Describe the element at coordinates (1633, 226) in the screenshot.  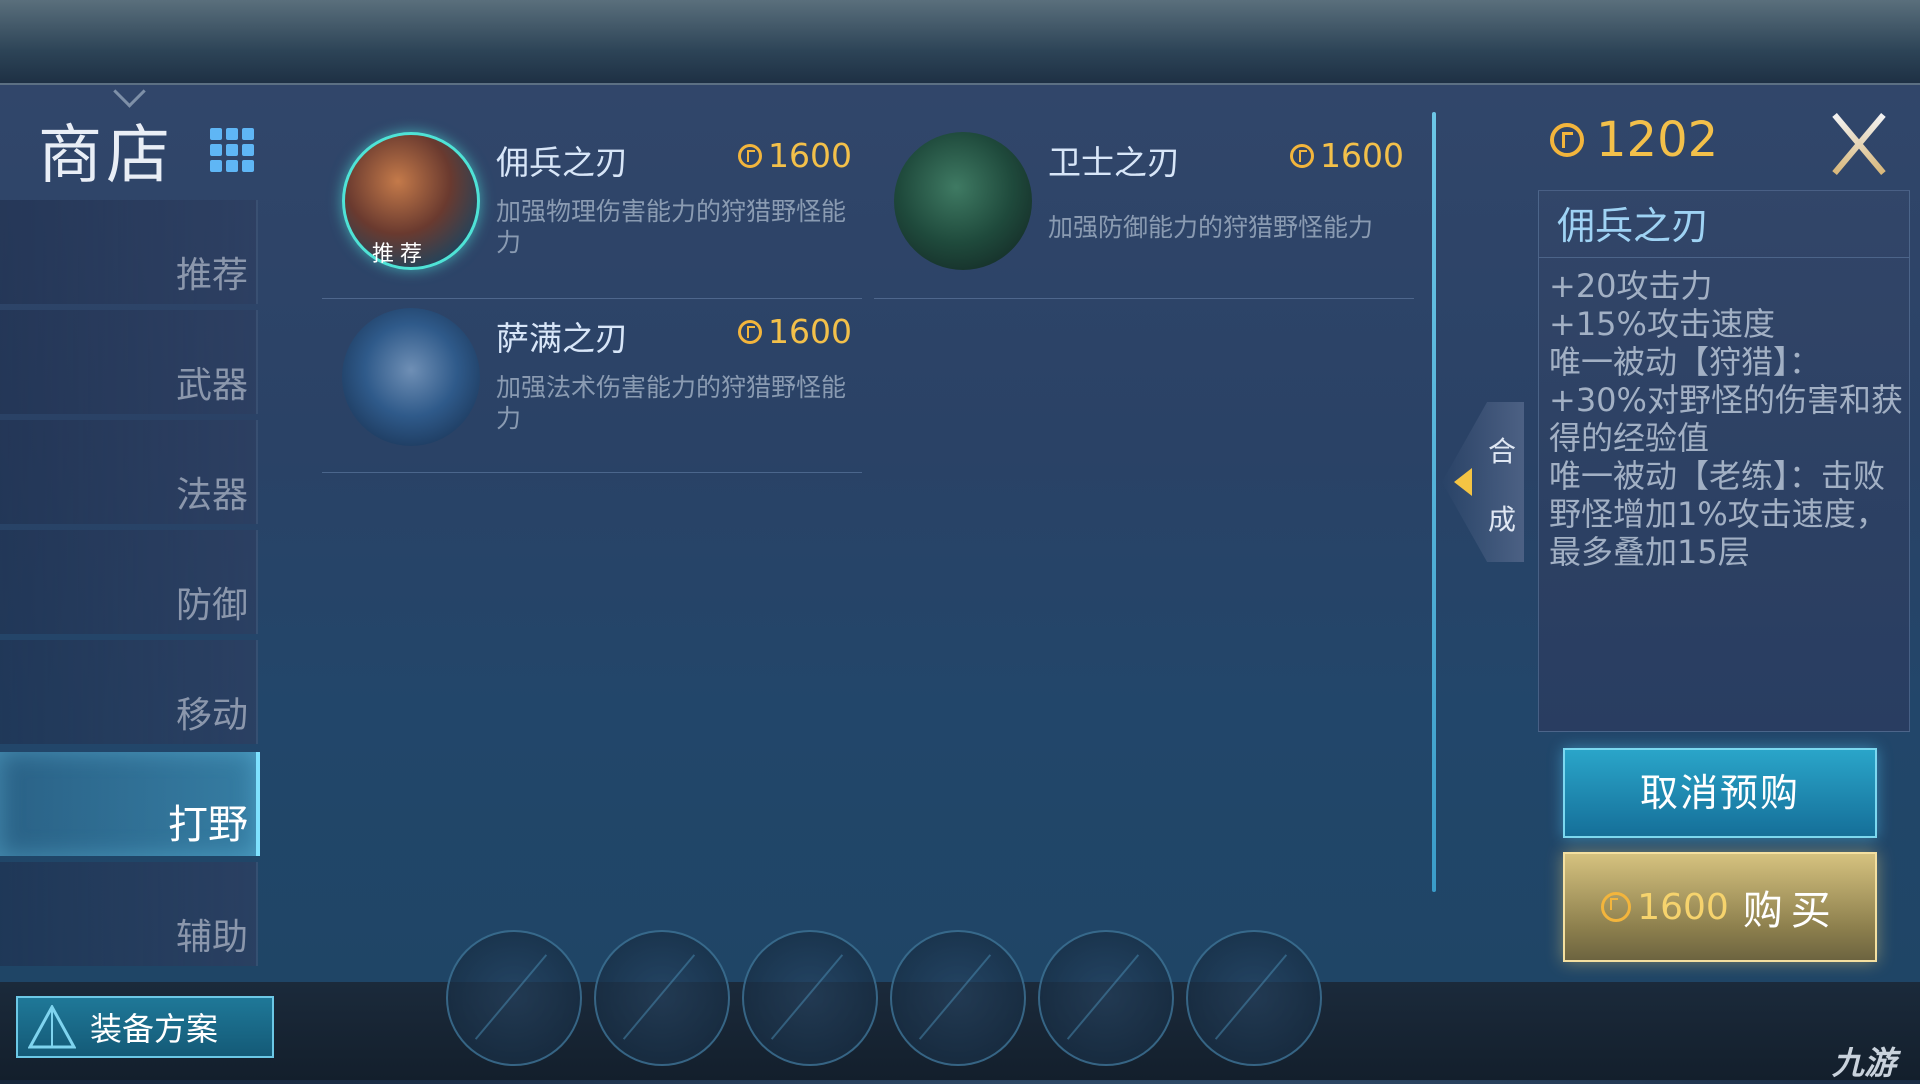
I see `detail-item-name: 佣兵之刃` at that location.